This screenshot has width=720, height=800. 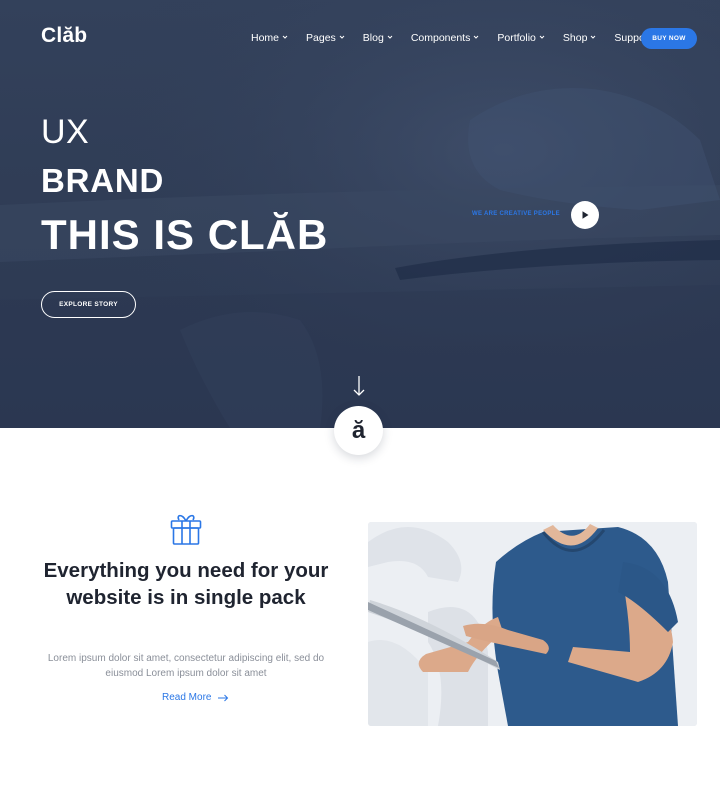 I want to click on menu-item-portfolio: Portfolio, so click(x=521, y=38).